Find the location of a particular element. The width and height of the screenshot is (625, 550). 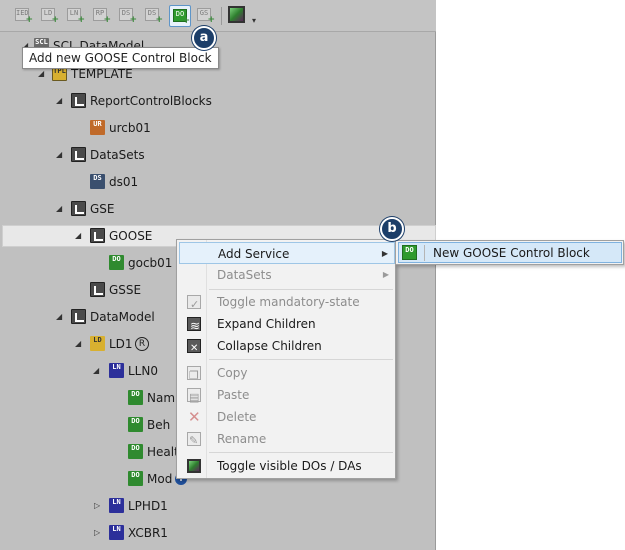

dataset-icon: DS is located at coordinates (97, 181).